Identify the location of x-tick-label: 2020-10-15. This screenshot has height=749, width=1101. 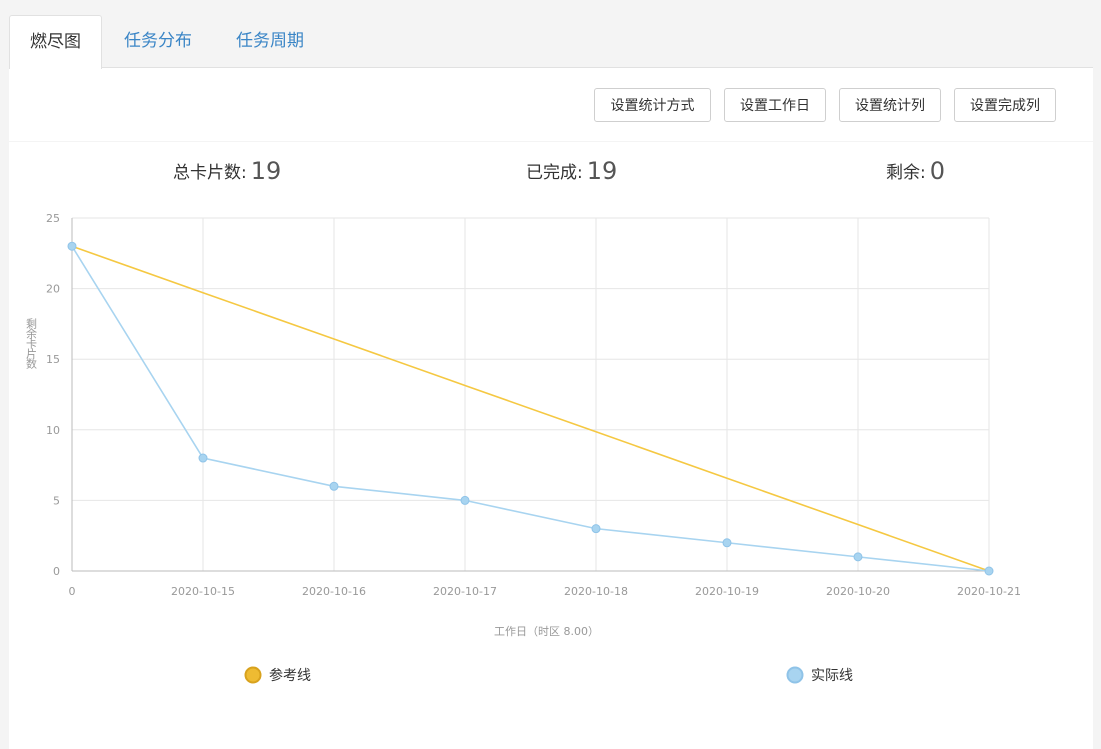
(203, 591).